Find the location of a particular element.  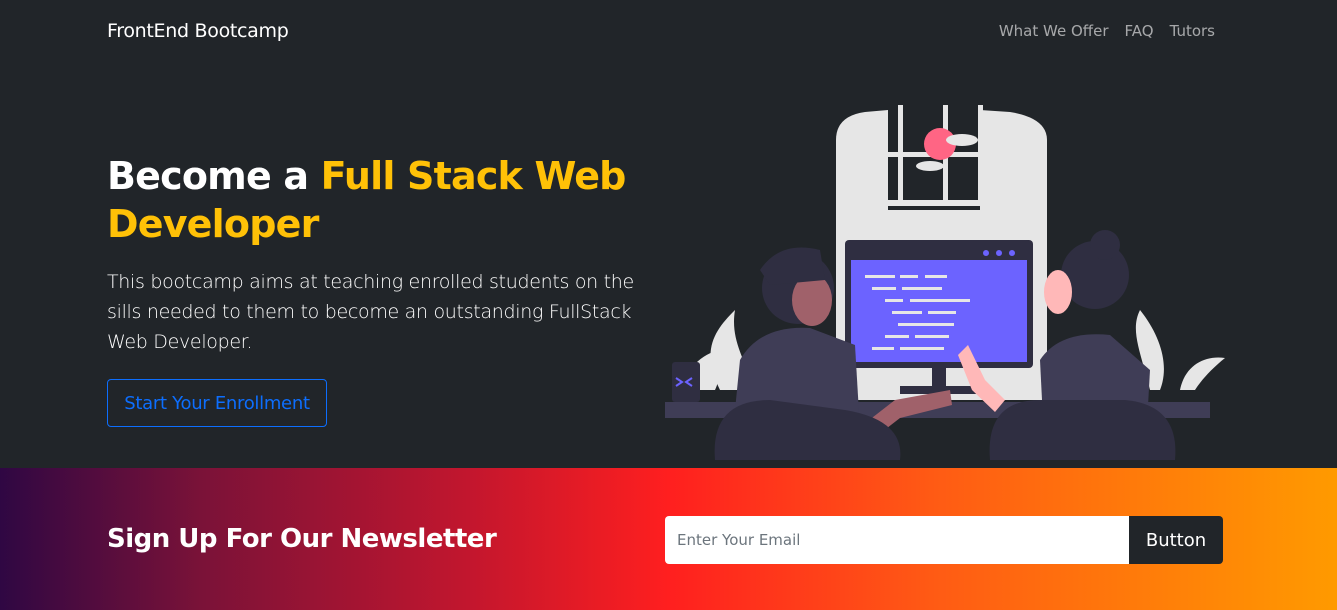

hero-title-plain: Become a is located at coordinates (214, 176).